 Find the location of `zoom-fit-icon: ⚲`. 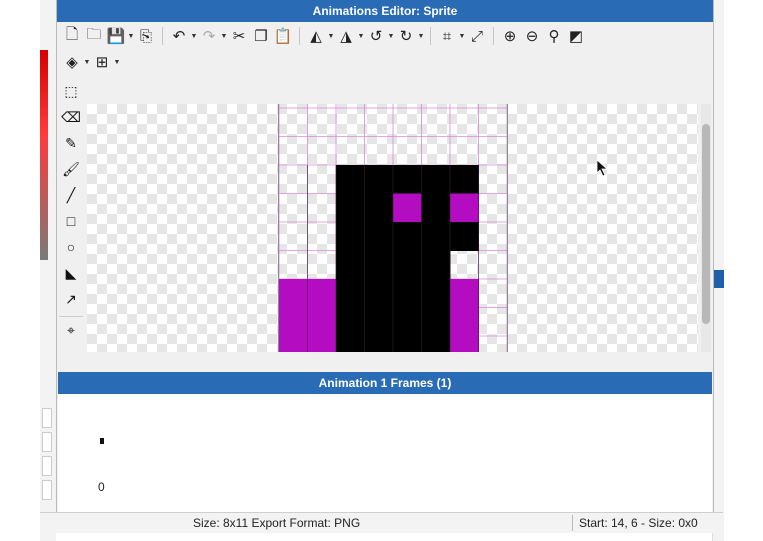

zoom-fit-icon: ⚲ is located at coordinates (554, 36).